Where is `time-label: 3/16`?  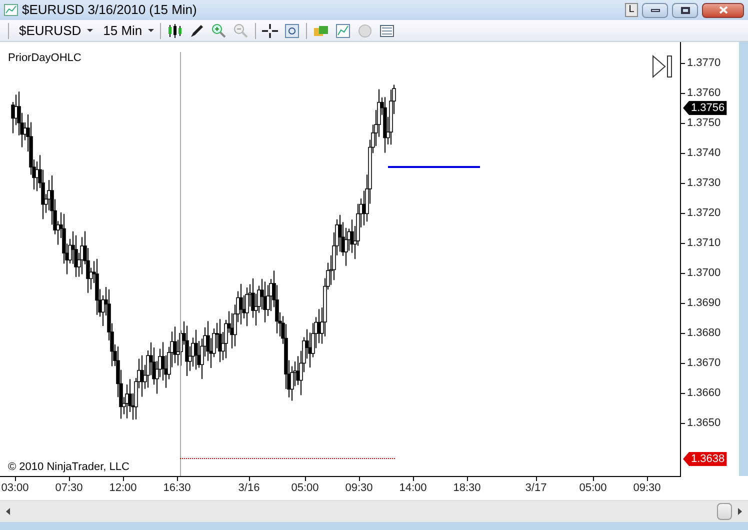
time-label: 3/16 is located at coordinates (249, 488).